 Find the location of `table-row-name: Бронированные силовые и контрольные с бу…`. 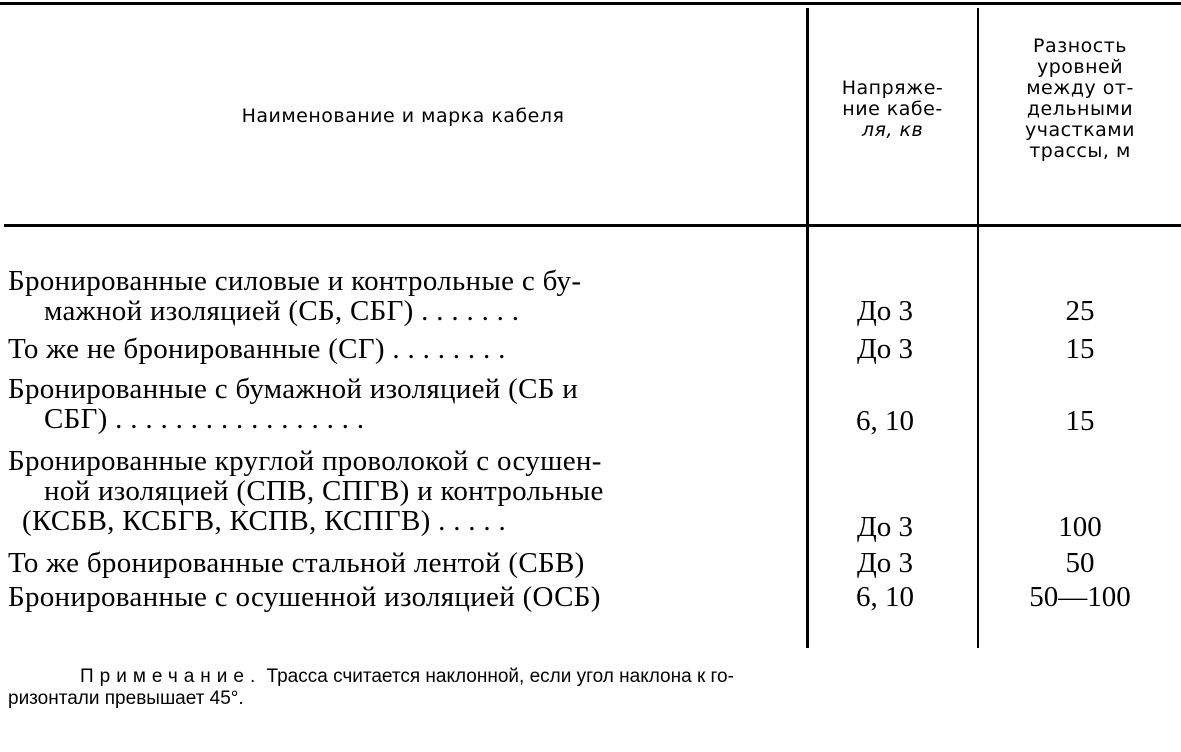

table-row-name: Бронированные силовые и контрольные с бу… is located at coordinates (403, 296).